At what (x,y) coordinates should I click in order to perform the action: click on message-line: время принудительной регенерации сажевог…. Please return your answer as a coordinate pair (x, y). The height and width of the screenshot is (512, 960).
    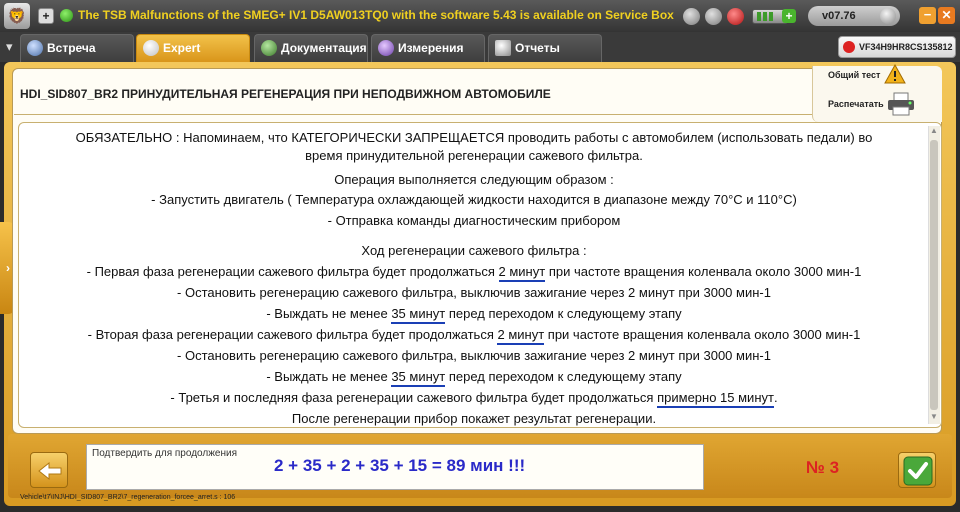
    Looking at the image, I should click on (474, 155).